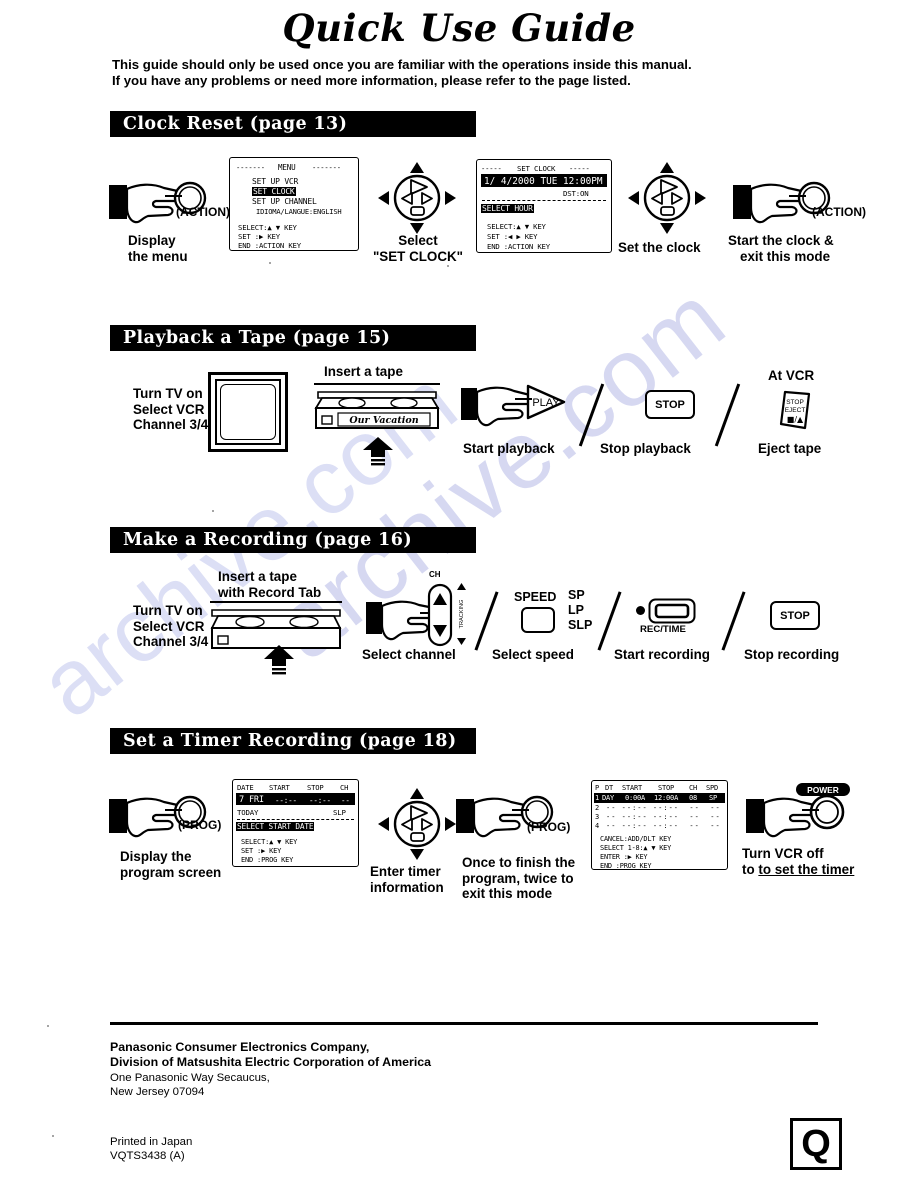 This screenshot has height=1188, width=918. I want to click on osd-clock-rule-2: -----, so click(579, 168).